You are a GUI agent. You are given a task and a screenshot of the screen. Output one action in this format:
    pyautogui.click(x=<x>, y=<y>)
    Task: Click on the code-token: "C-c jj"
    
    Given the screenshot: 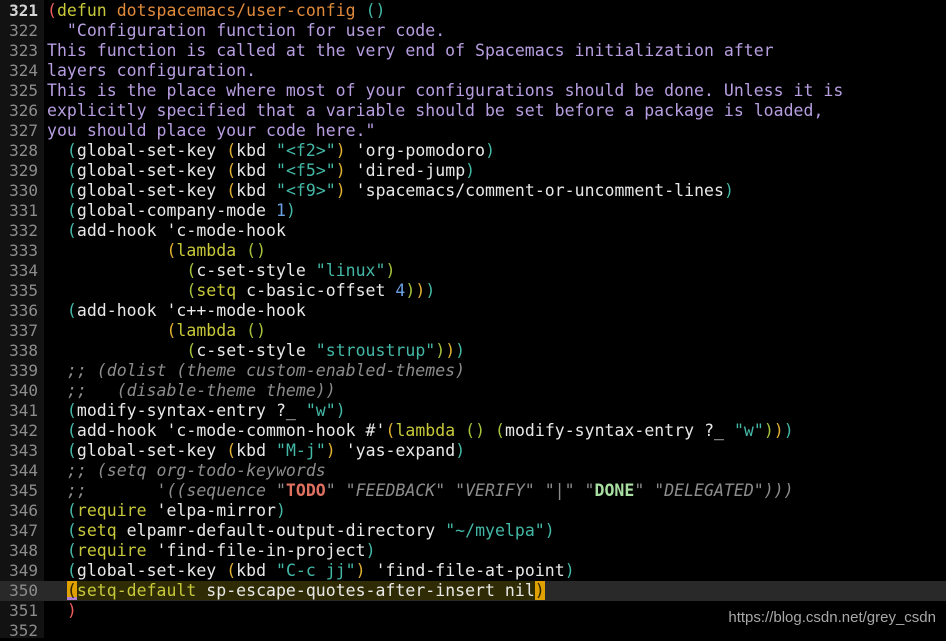 What is the action you would take?
    pyautogui.click(x=316, y=570)
    